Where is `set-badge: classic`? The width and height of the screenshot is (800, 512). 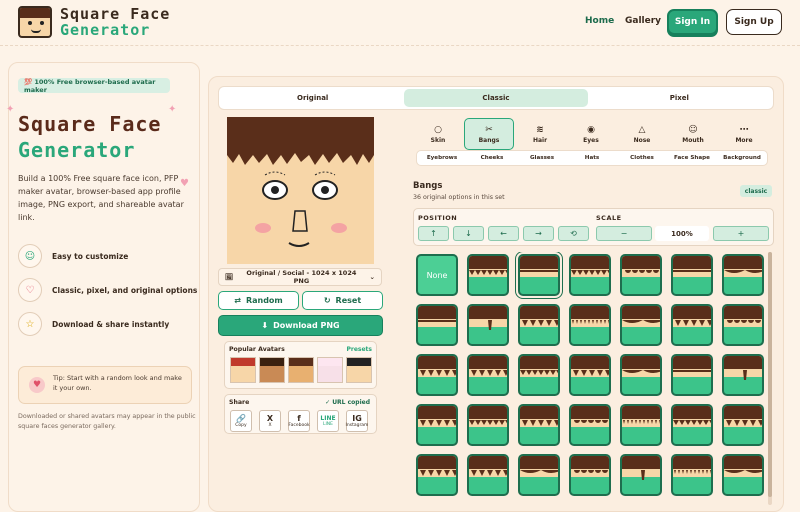
set-badge: classic is located at coordinates (756, 191).